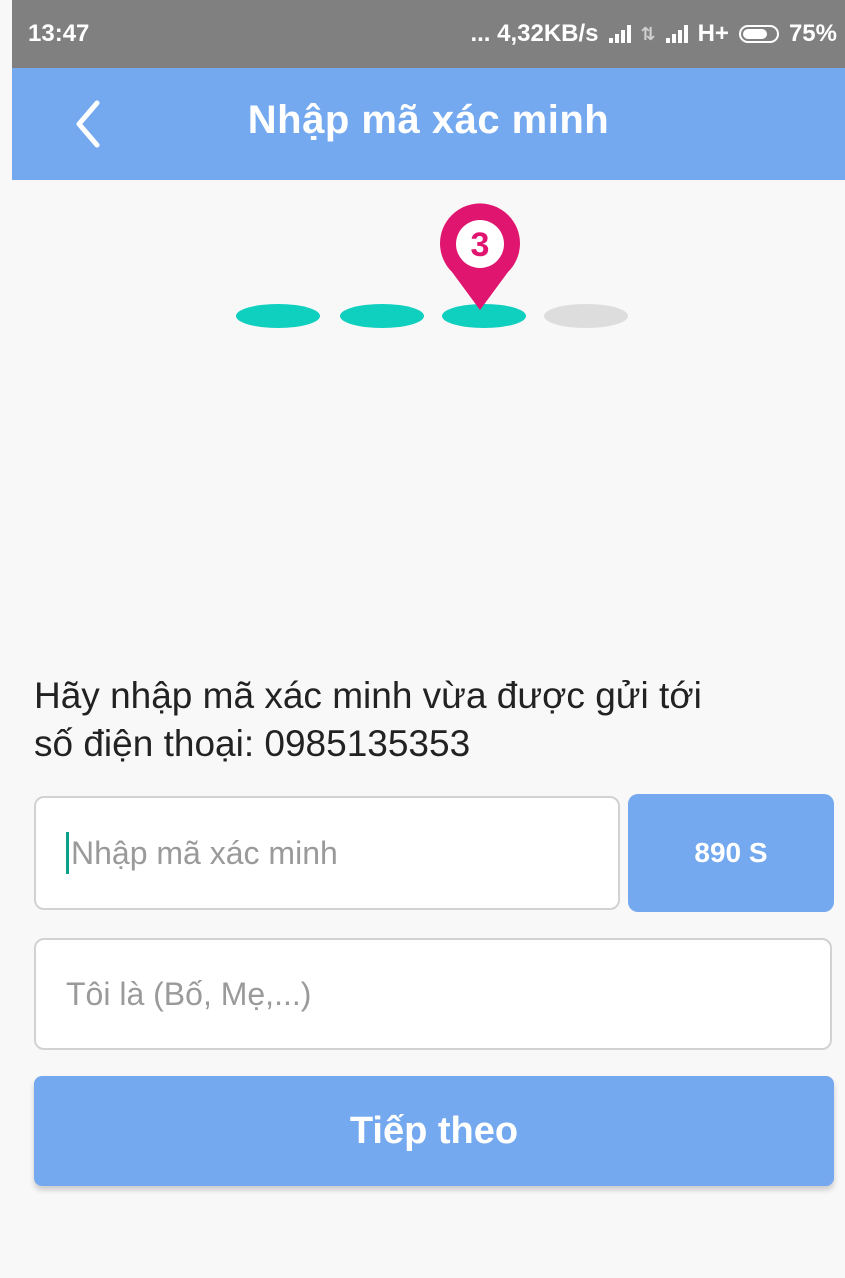 The width and height of the screenshot is (845, 1278). I want to click on next-button: Tiếp theo, so click(434, 1131).